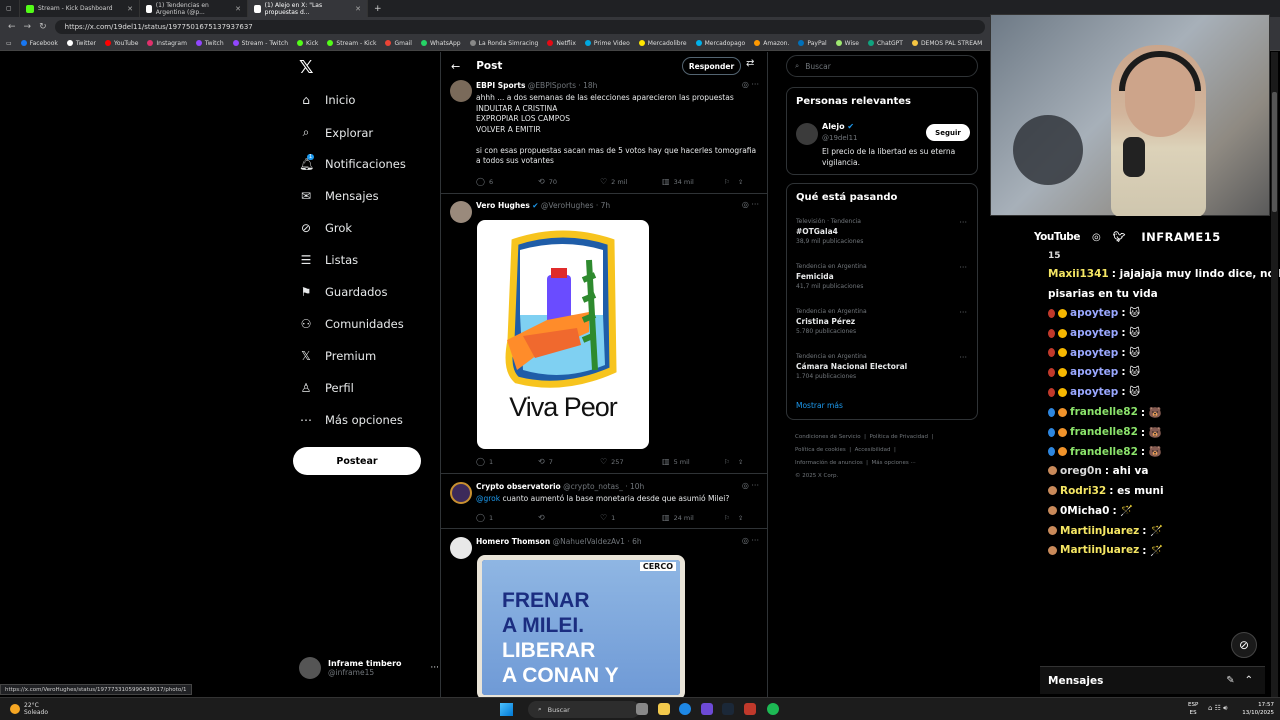 This screenshot has width=1280, height=720. I want to click on follow-button: Seguir, so click(948, 132).